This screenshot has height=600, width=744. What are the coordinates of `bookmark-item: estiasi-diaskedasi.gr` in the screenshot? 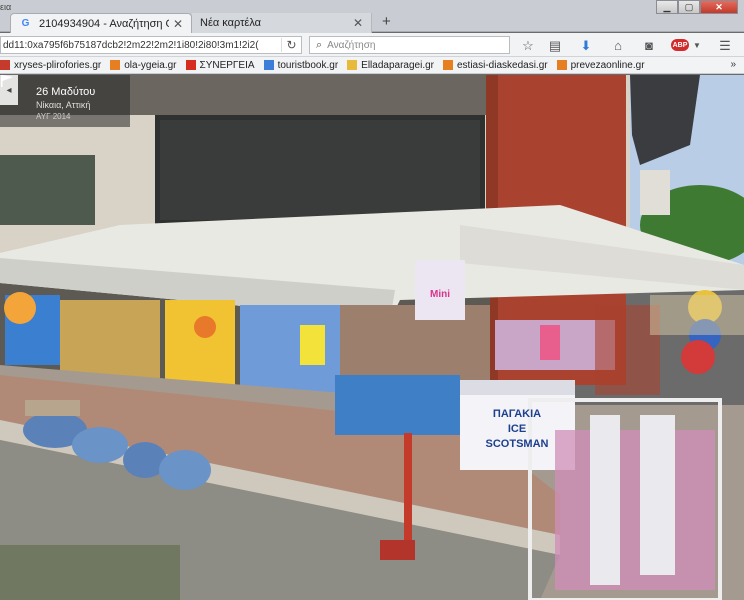 It's located at (495, 65).